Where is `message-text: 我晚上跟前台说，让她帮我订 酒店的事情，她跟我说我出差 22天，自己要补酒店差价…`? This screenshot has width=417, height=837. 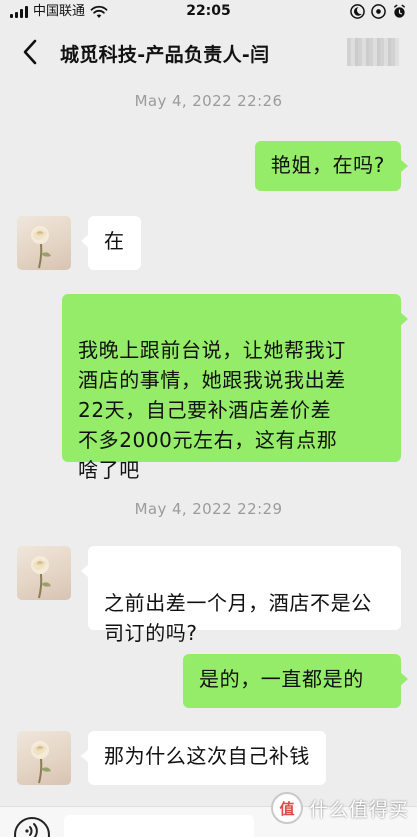 message-text: 我晚上跟前台说，让她帮我订 酒店的事情，她跟我说我出差 22天，自己要补酒店差价… is located at coordinates (212, 410).